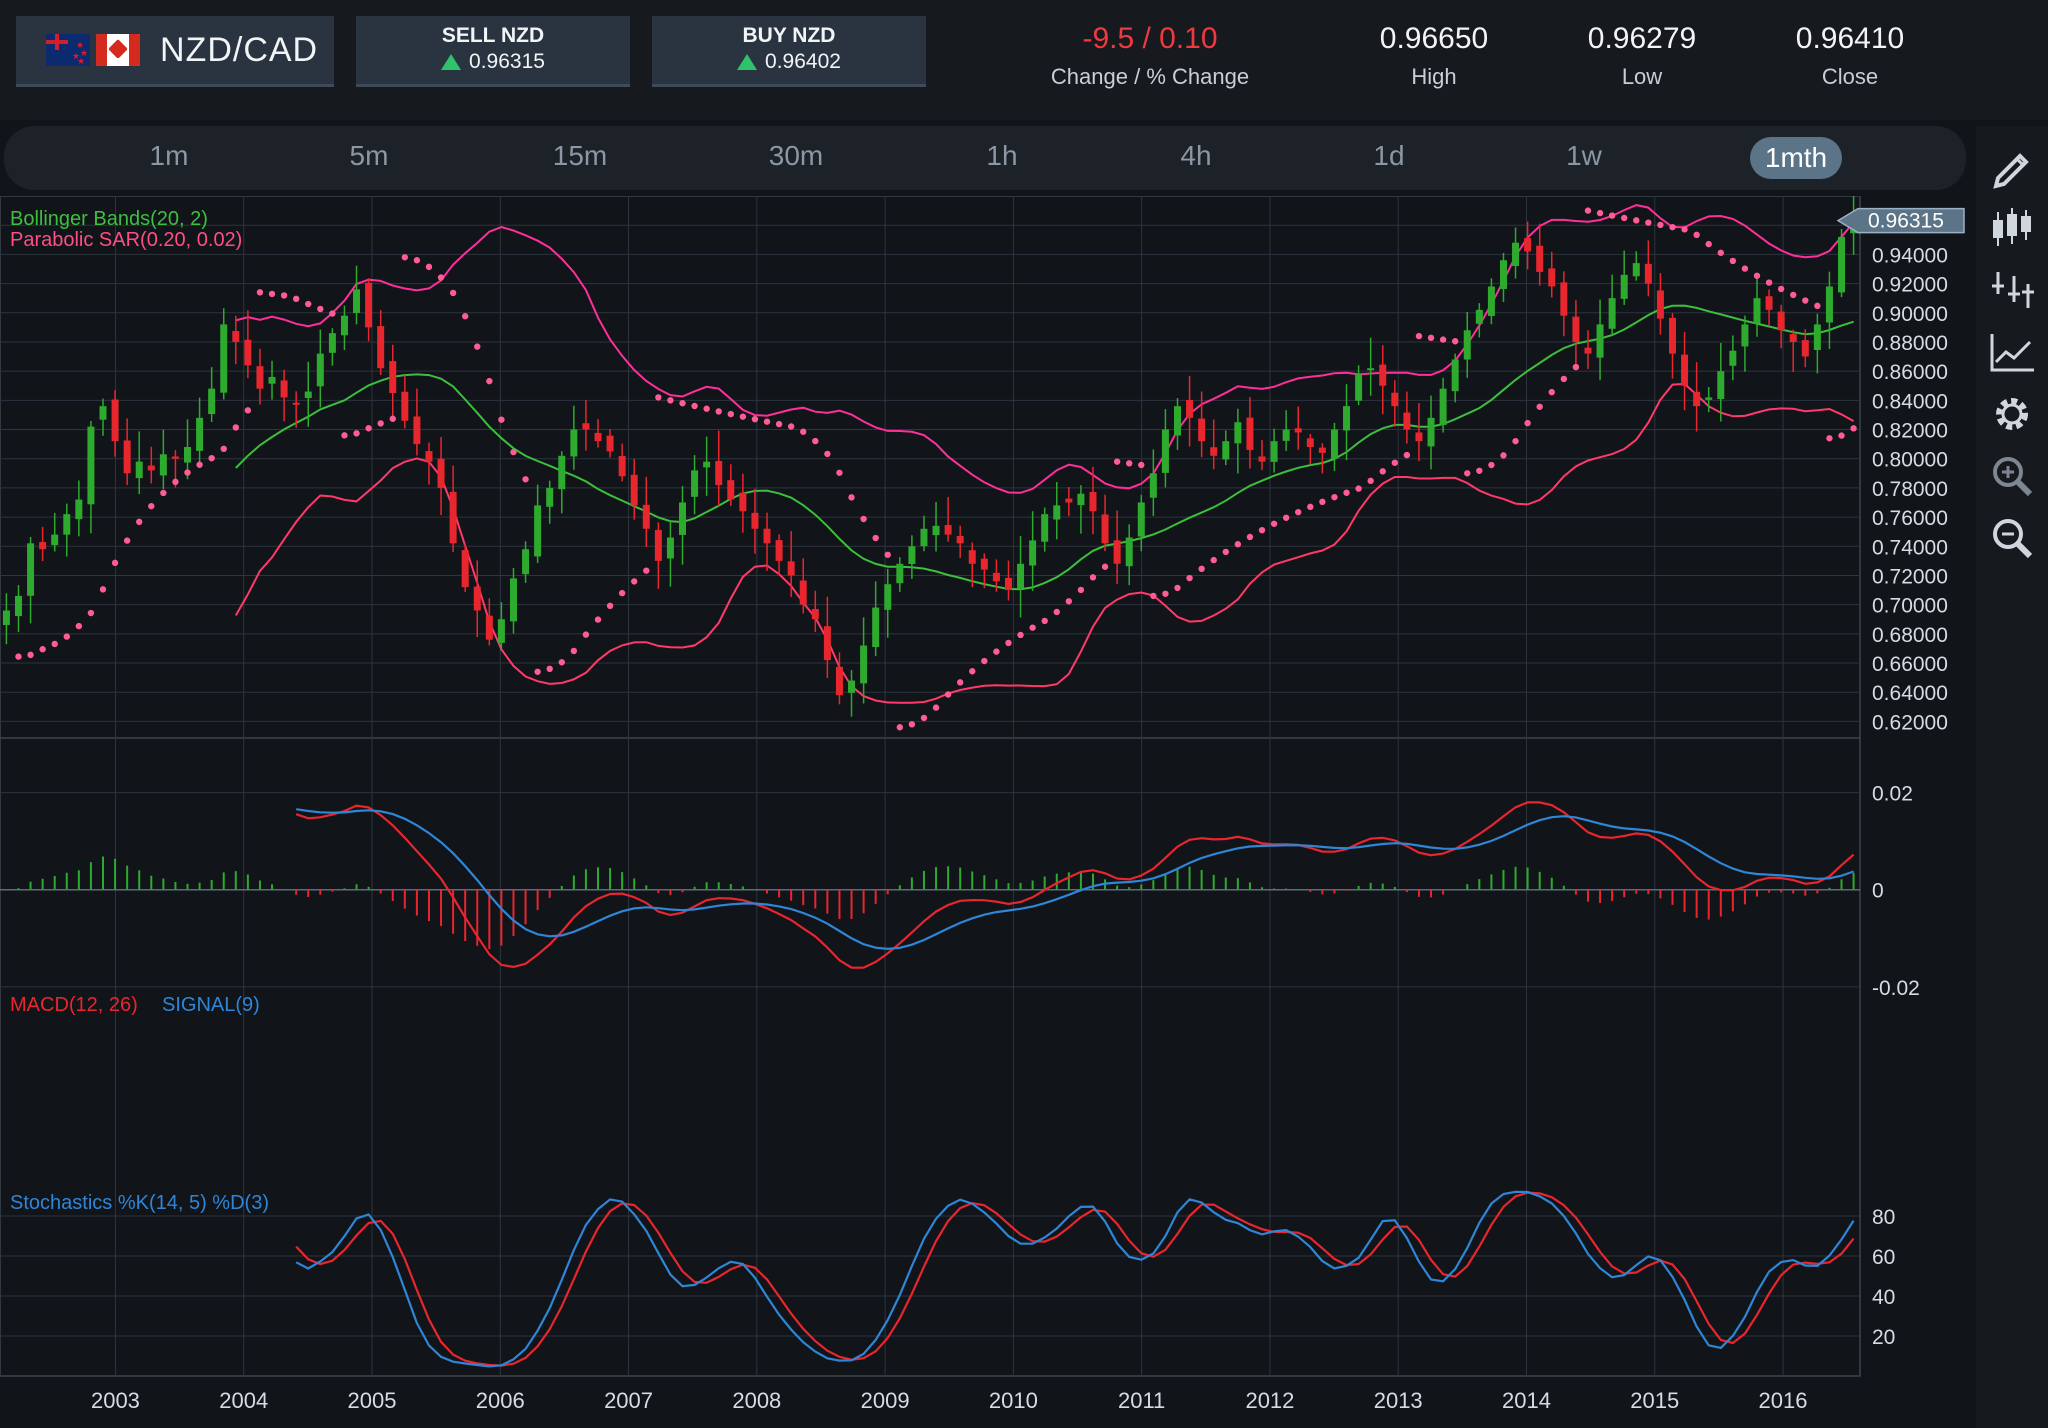 This screenshot has height=1428, width=2048. I want to click on low-value: 0.96279, so click(1642, 38).